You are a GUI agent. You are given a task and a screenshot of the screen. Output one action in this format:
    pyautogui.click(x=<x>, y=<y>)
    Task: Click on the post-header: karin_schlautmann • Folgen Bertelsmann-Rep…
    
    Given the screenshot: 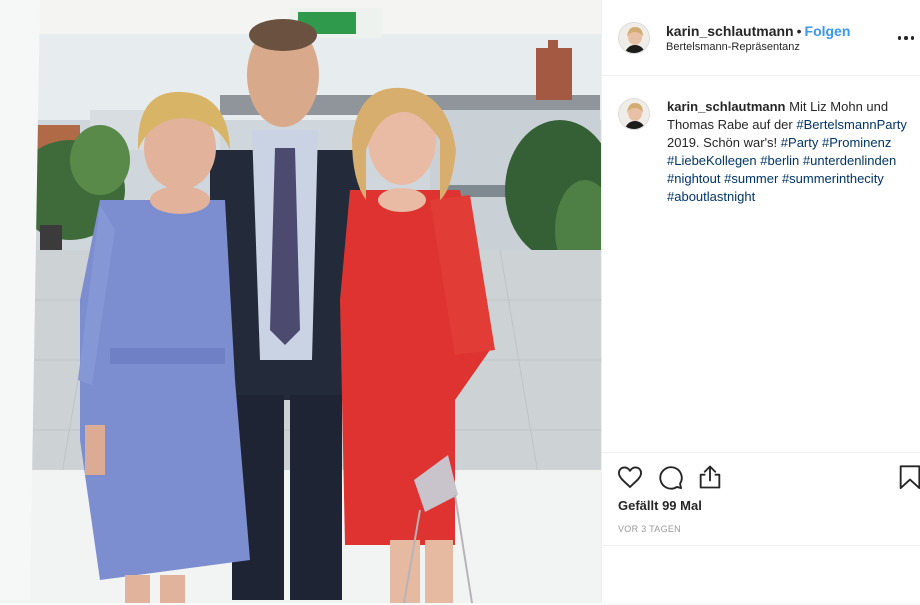 What is the action you would take?
    pyautogui.click(x=761, y=38)
    